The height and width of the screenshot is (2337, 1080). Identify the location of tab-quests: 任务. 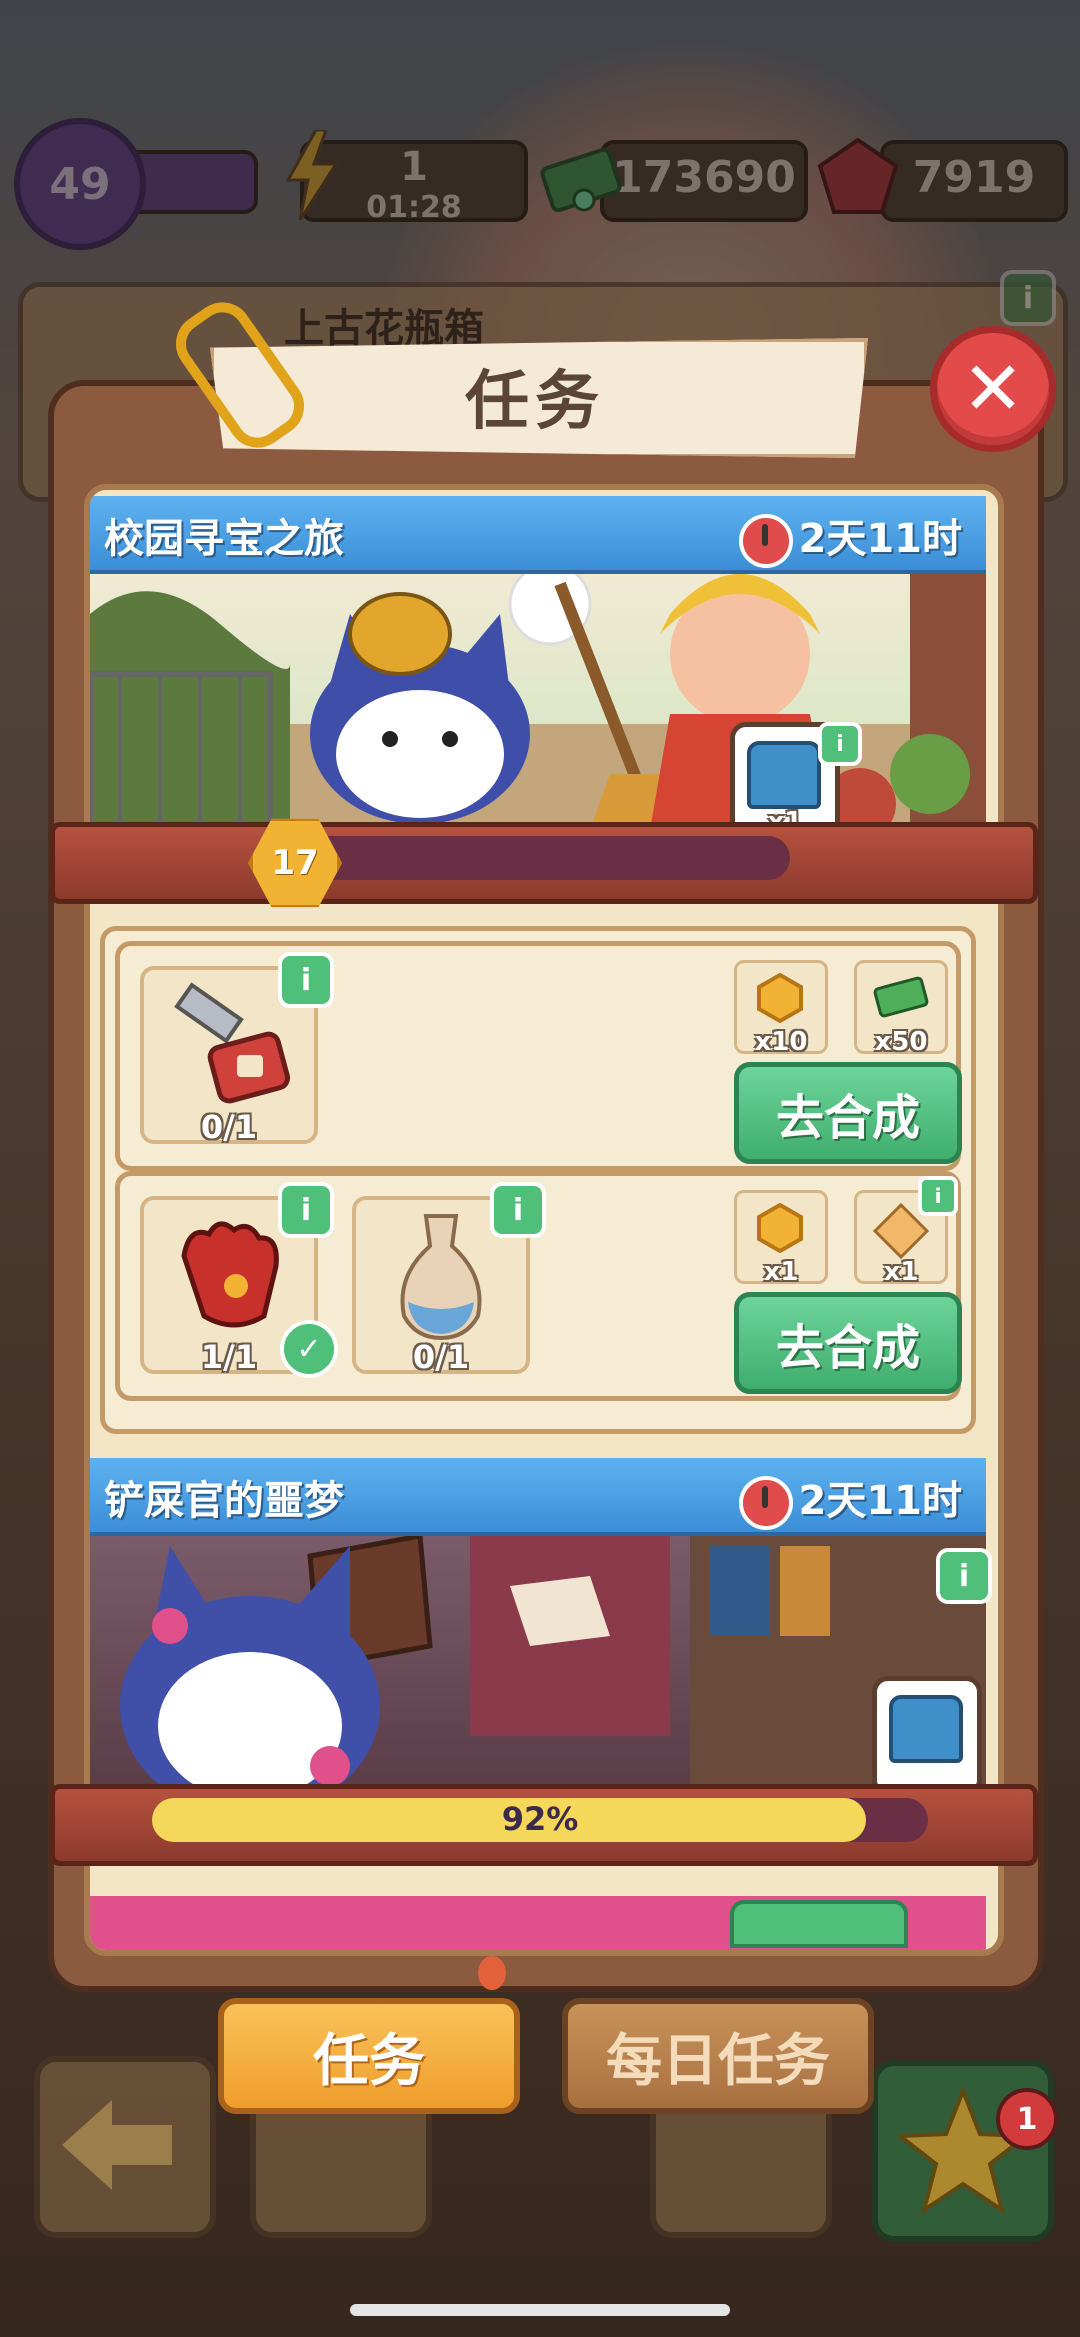
(369, 2056).